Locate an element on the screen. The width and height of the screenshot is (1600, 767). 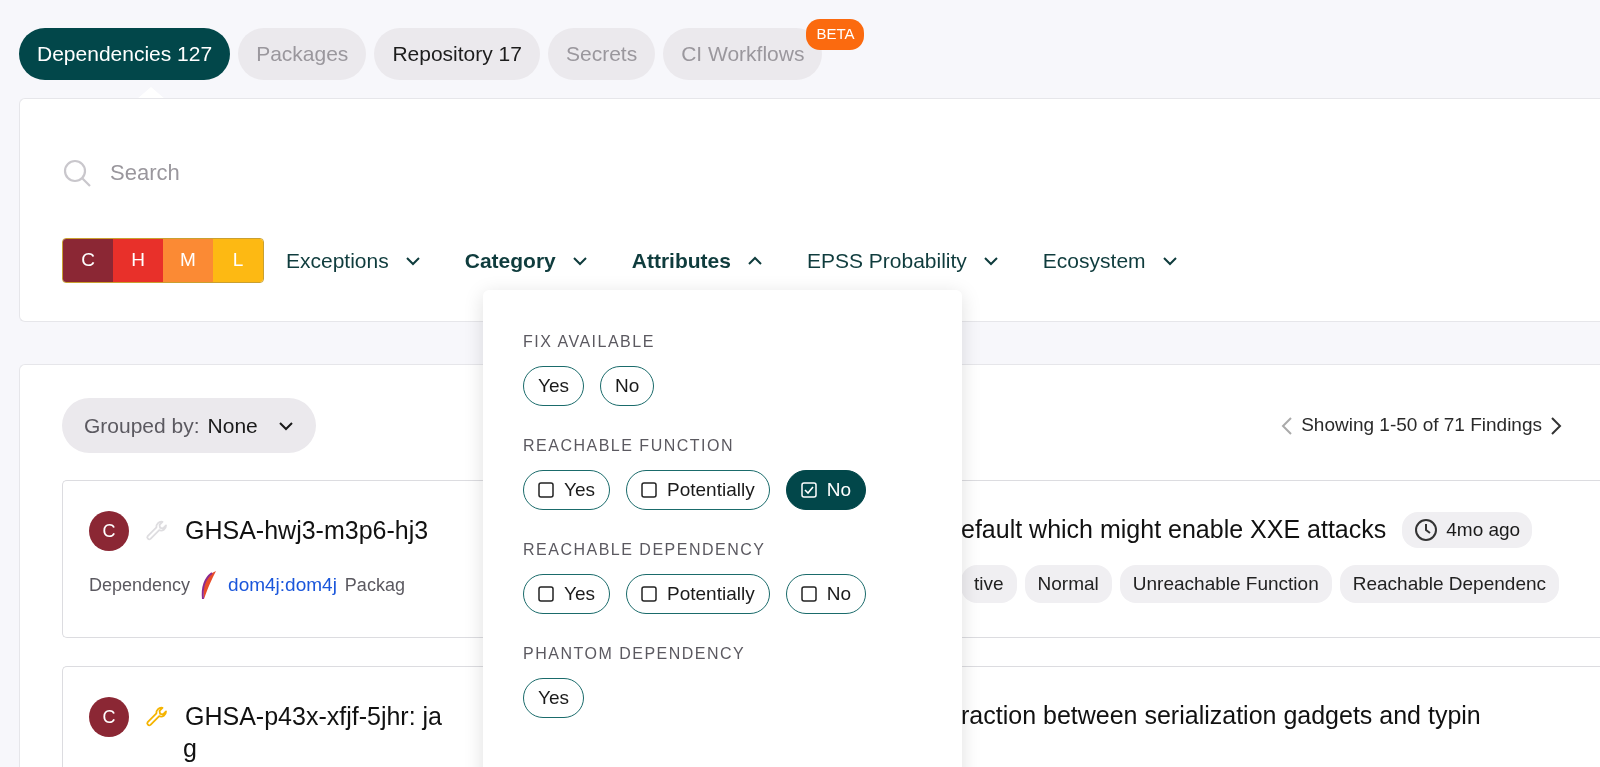
tag: tive is located at coordinates (989, 583).